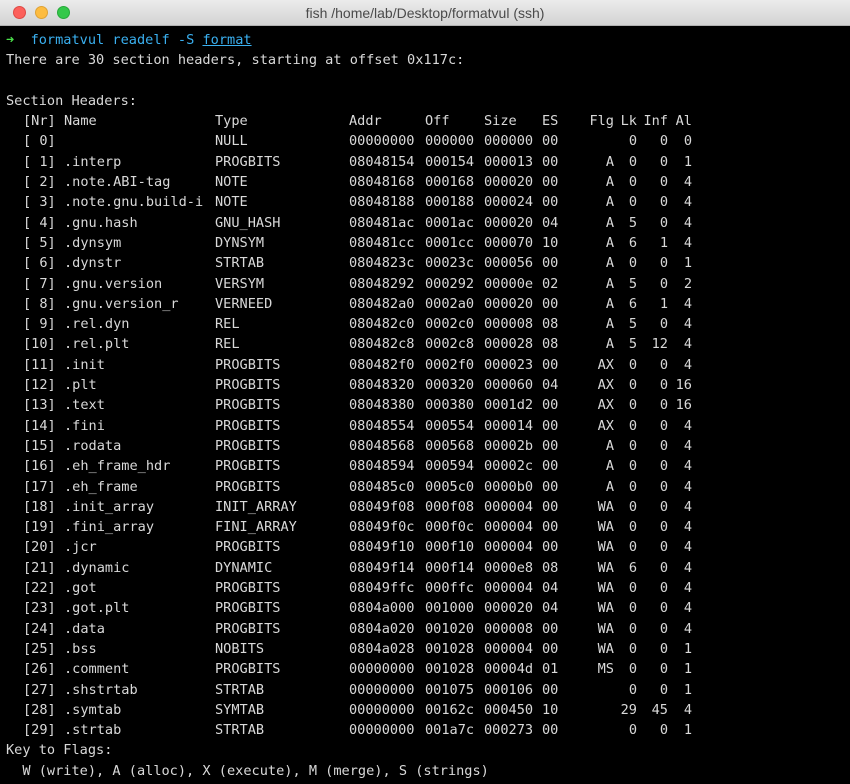 This screenshot has height=784, width=850. I want to click on cell-name: .init, so click(84, 364).